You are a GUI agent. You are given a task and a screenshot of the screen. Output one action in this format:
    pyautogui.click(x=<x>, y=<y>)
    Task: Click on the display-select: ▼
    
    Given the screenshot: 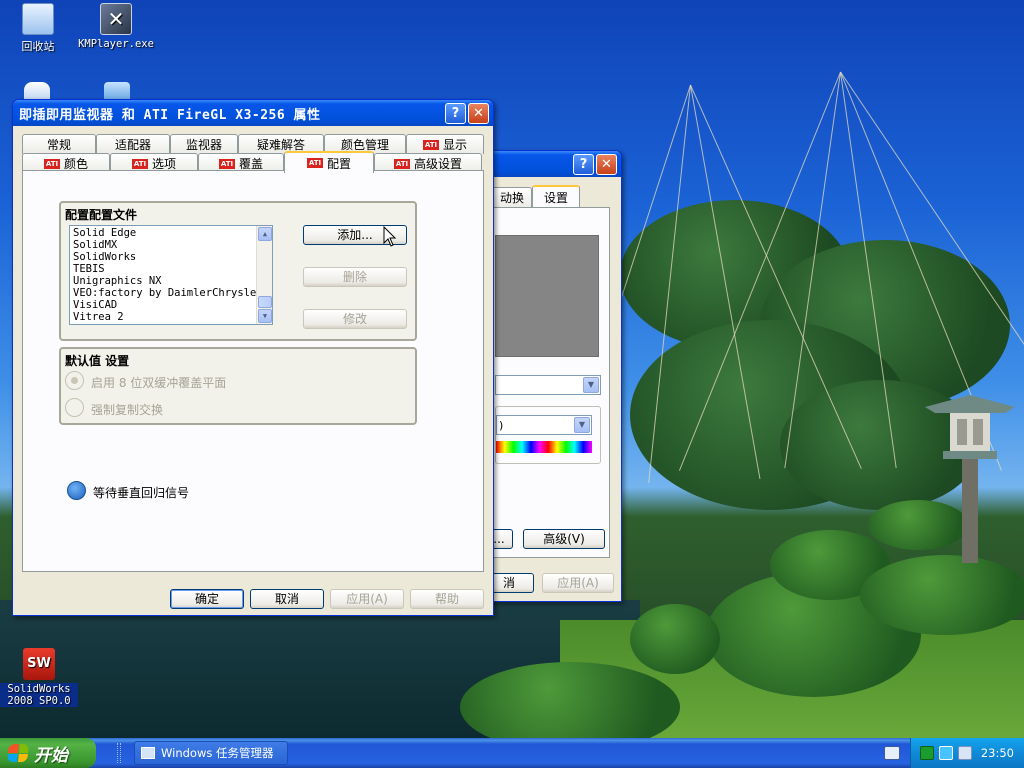 What is the action you would take?
    pyautogui.click(x=548, y=385)
    